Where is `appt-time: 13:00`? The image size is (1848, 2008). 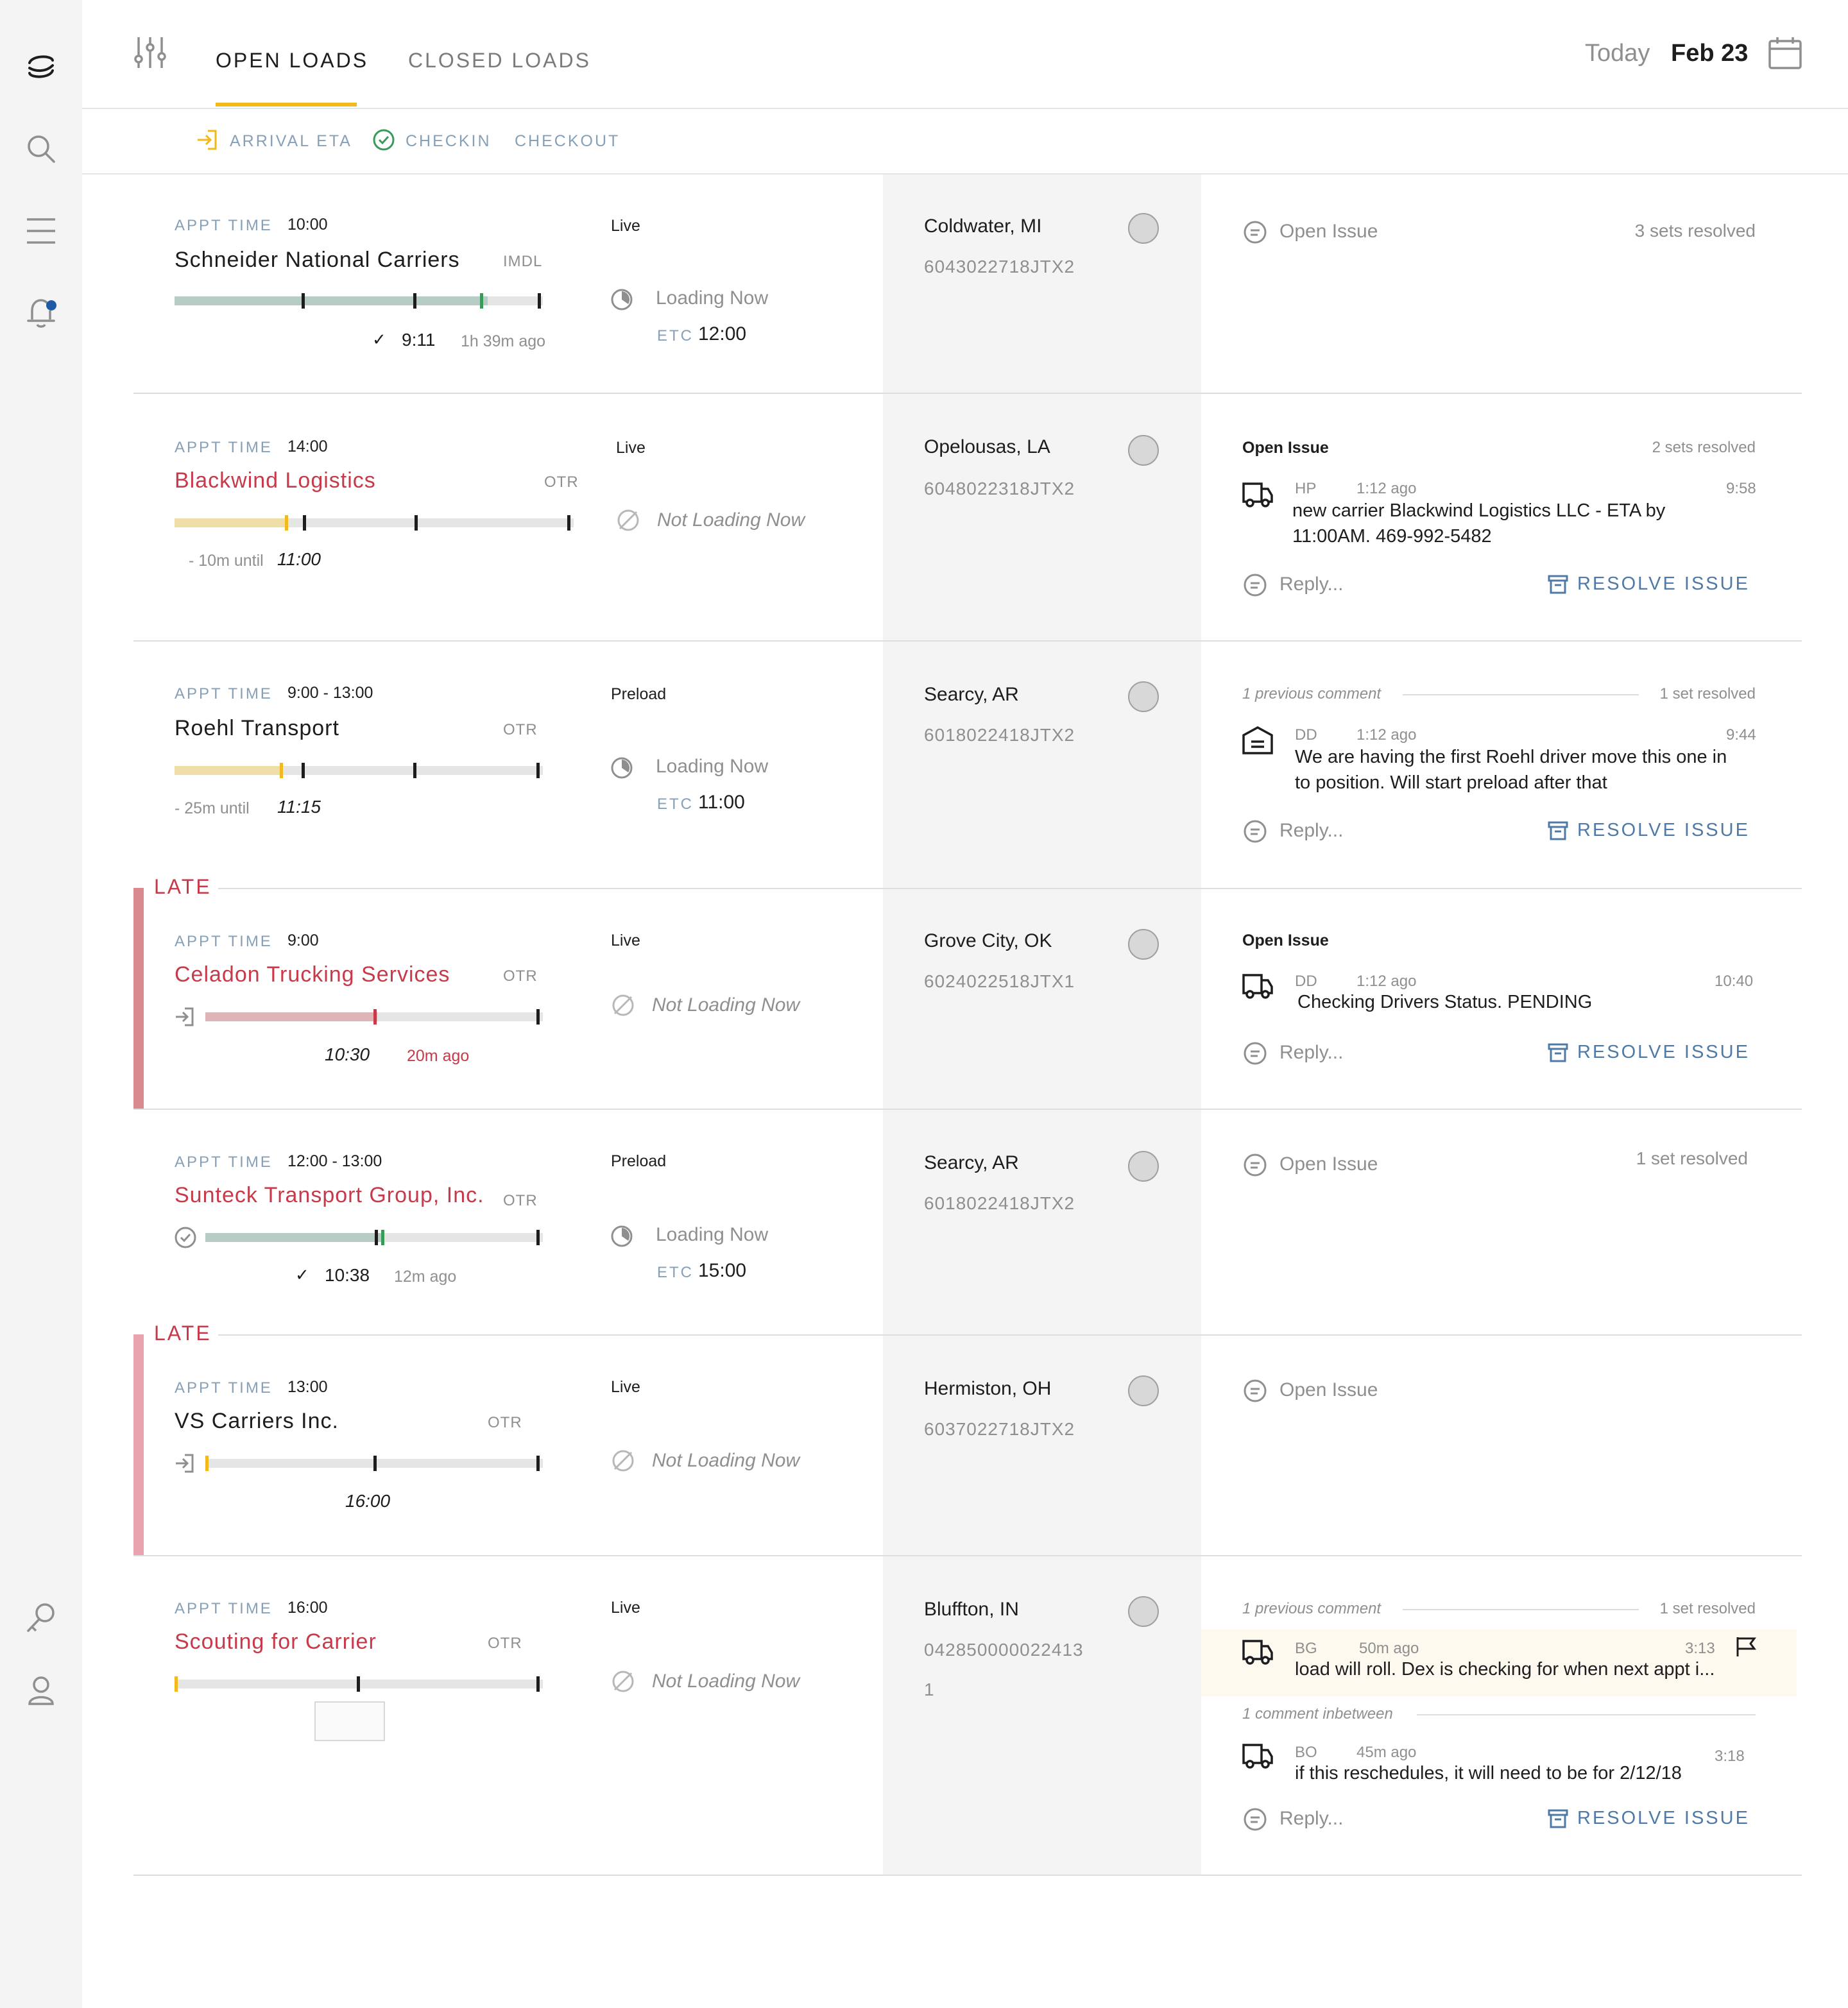 appt-time: 13:00 is located at coordinates (308, 1387).